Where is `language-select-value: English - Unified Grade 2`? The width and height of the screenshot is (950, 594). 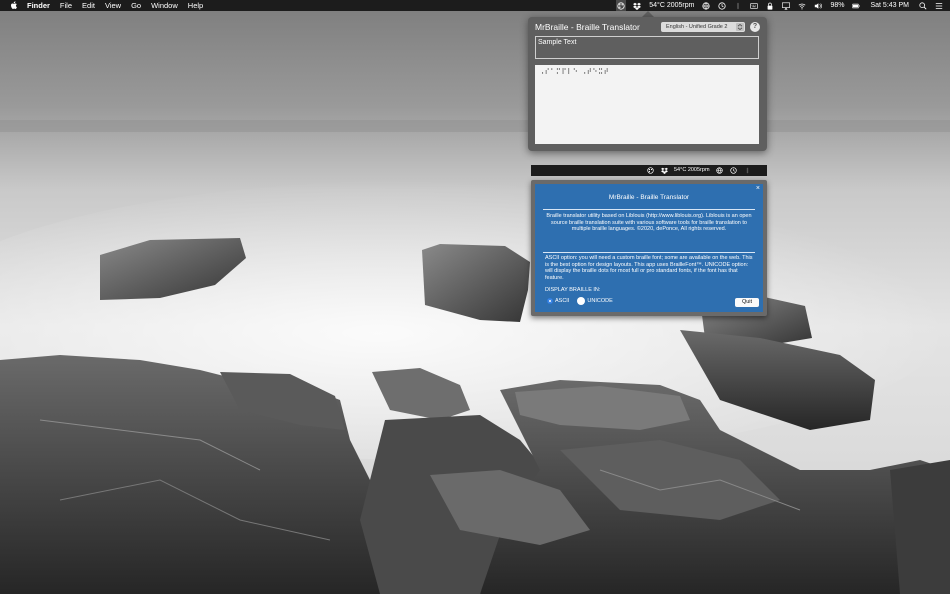 language-select-value: English - Unified Grade 2 is located at coordinates (697, 27).